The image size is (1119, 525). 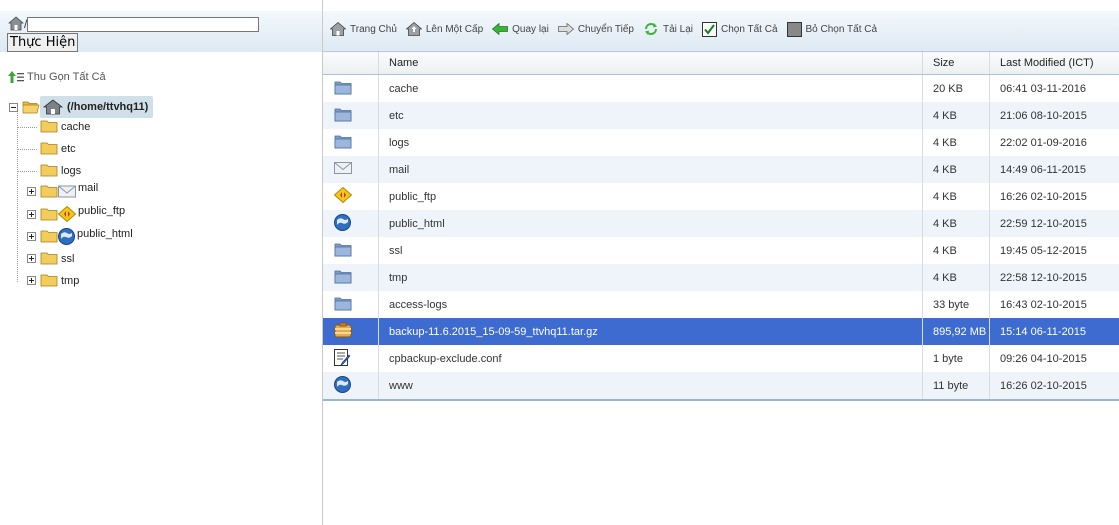 I want to click on table-row: cache 20 KB 06:41 03-11-2016, so click(x=721, y=88).